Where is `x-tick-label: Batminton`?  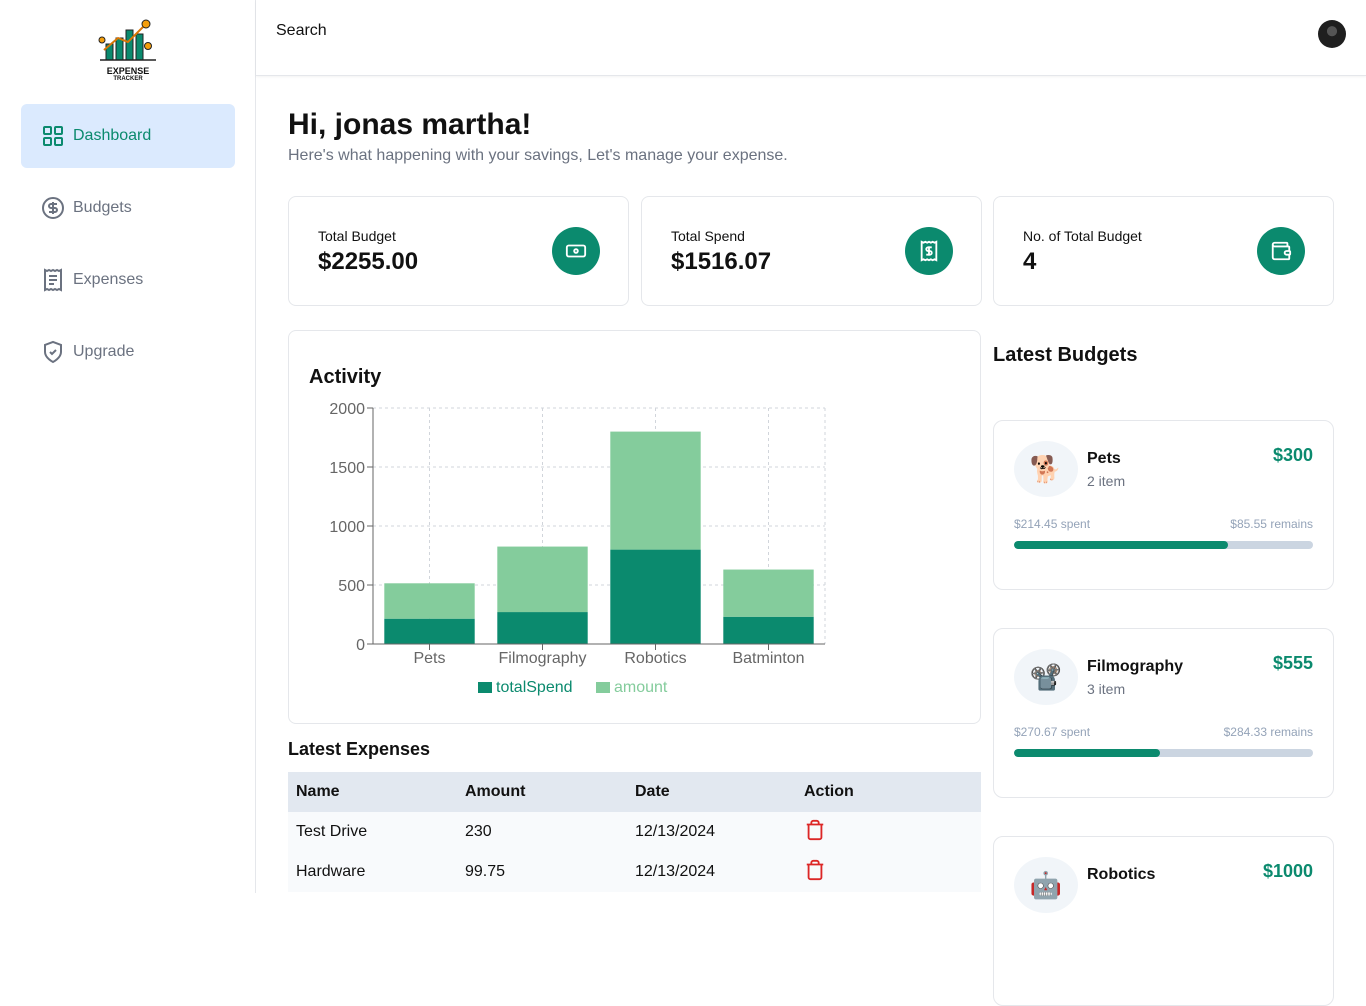
x-tick-label: Batminton is located at coordinates (768, 658).